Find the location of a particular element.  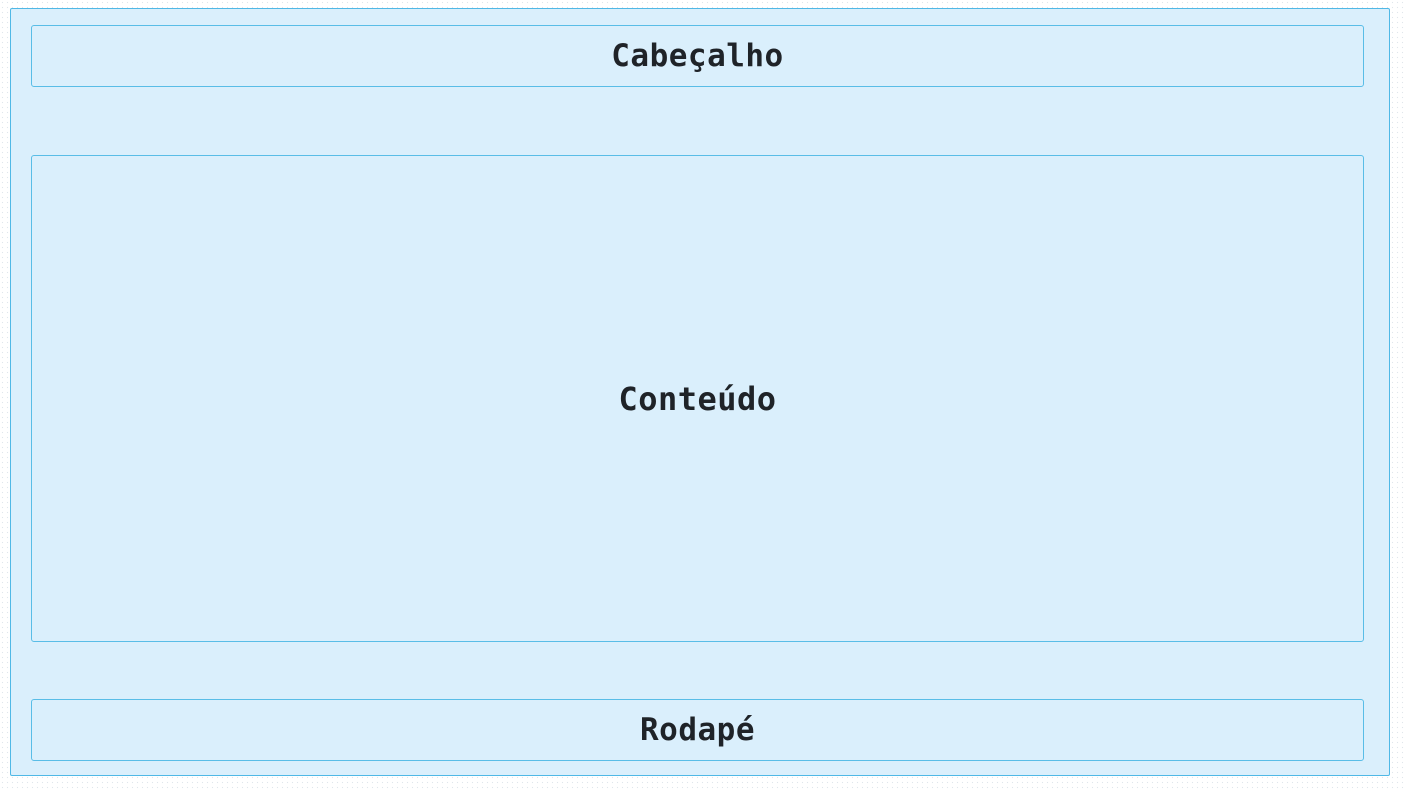

header-label: Cabeçalho is located at coordinates (697, 56).